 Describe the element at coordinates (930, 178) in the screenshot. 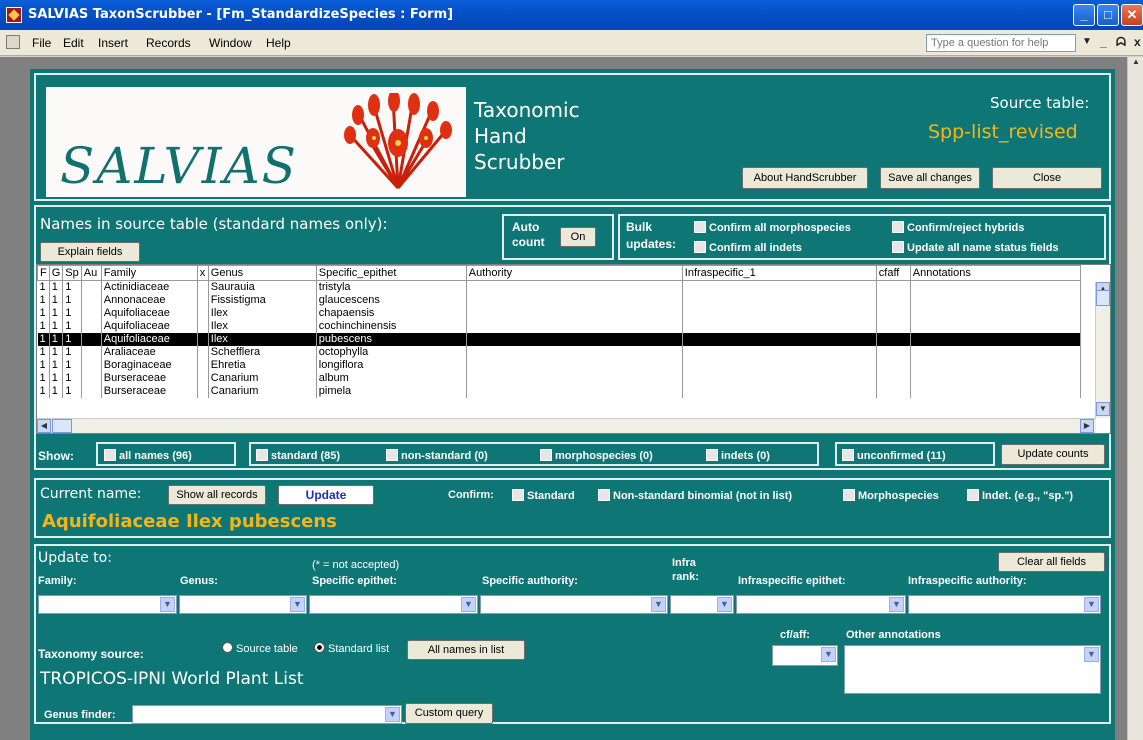

I see `save-all-button: Save all changes` at that location.